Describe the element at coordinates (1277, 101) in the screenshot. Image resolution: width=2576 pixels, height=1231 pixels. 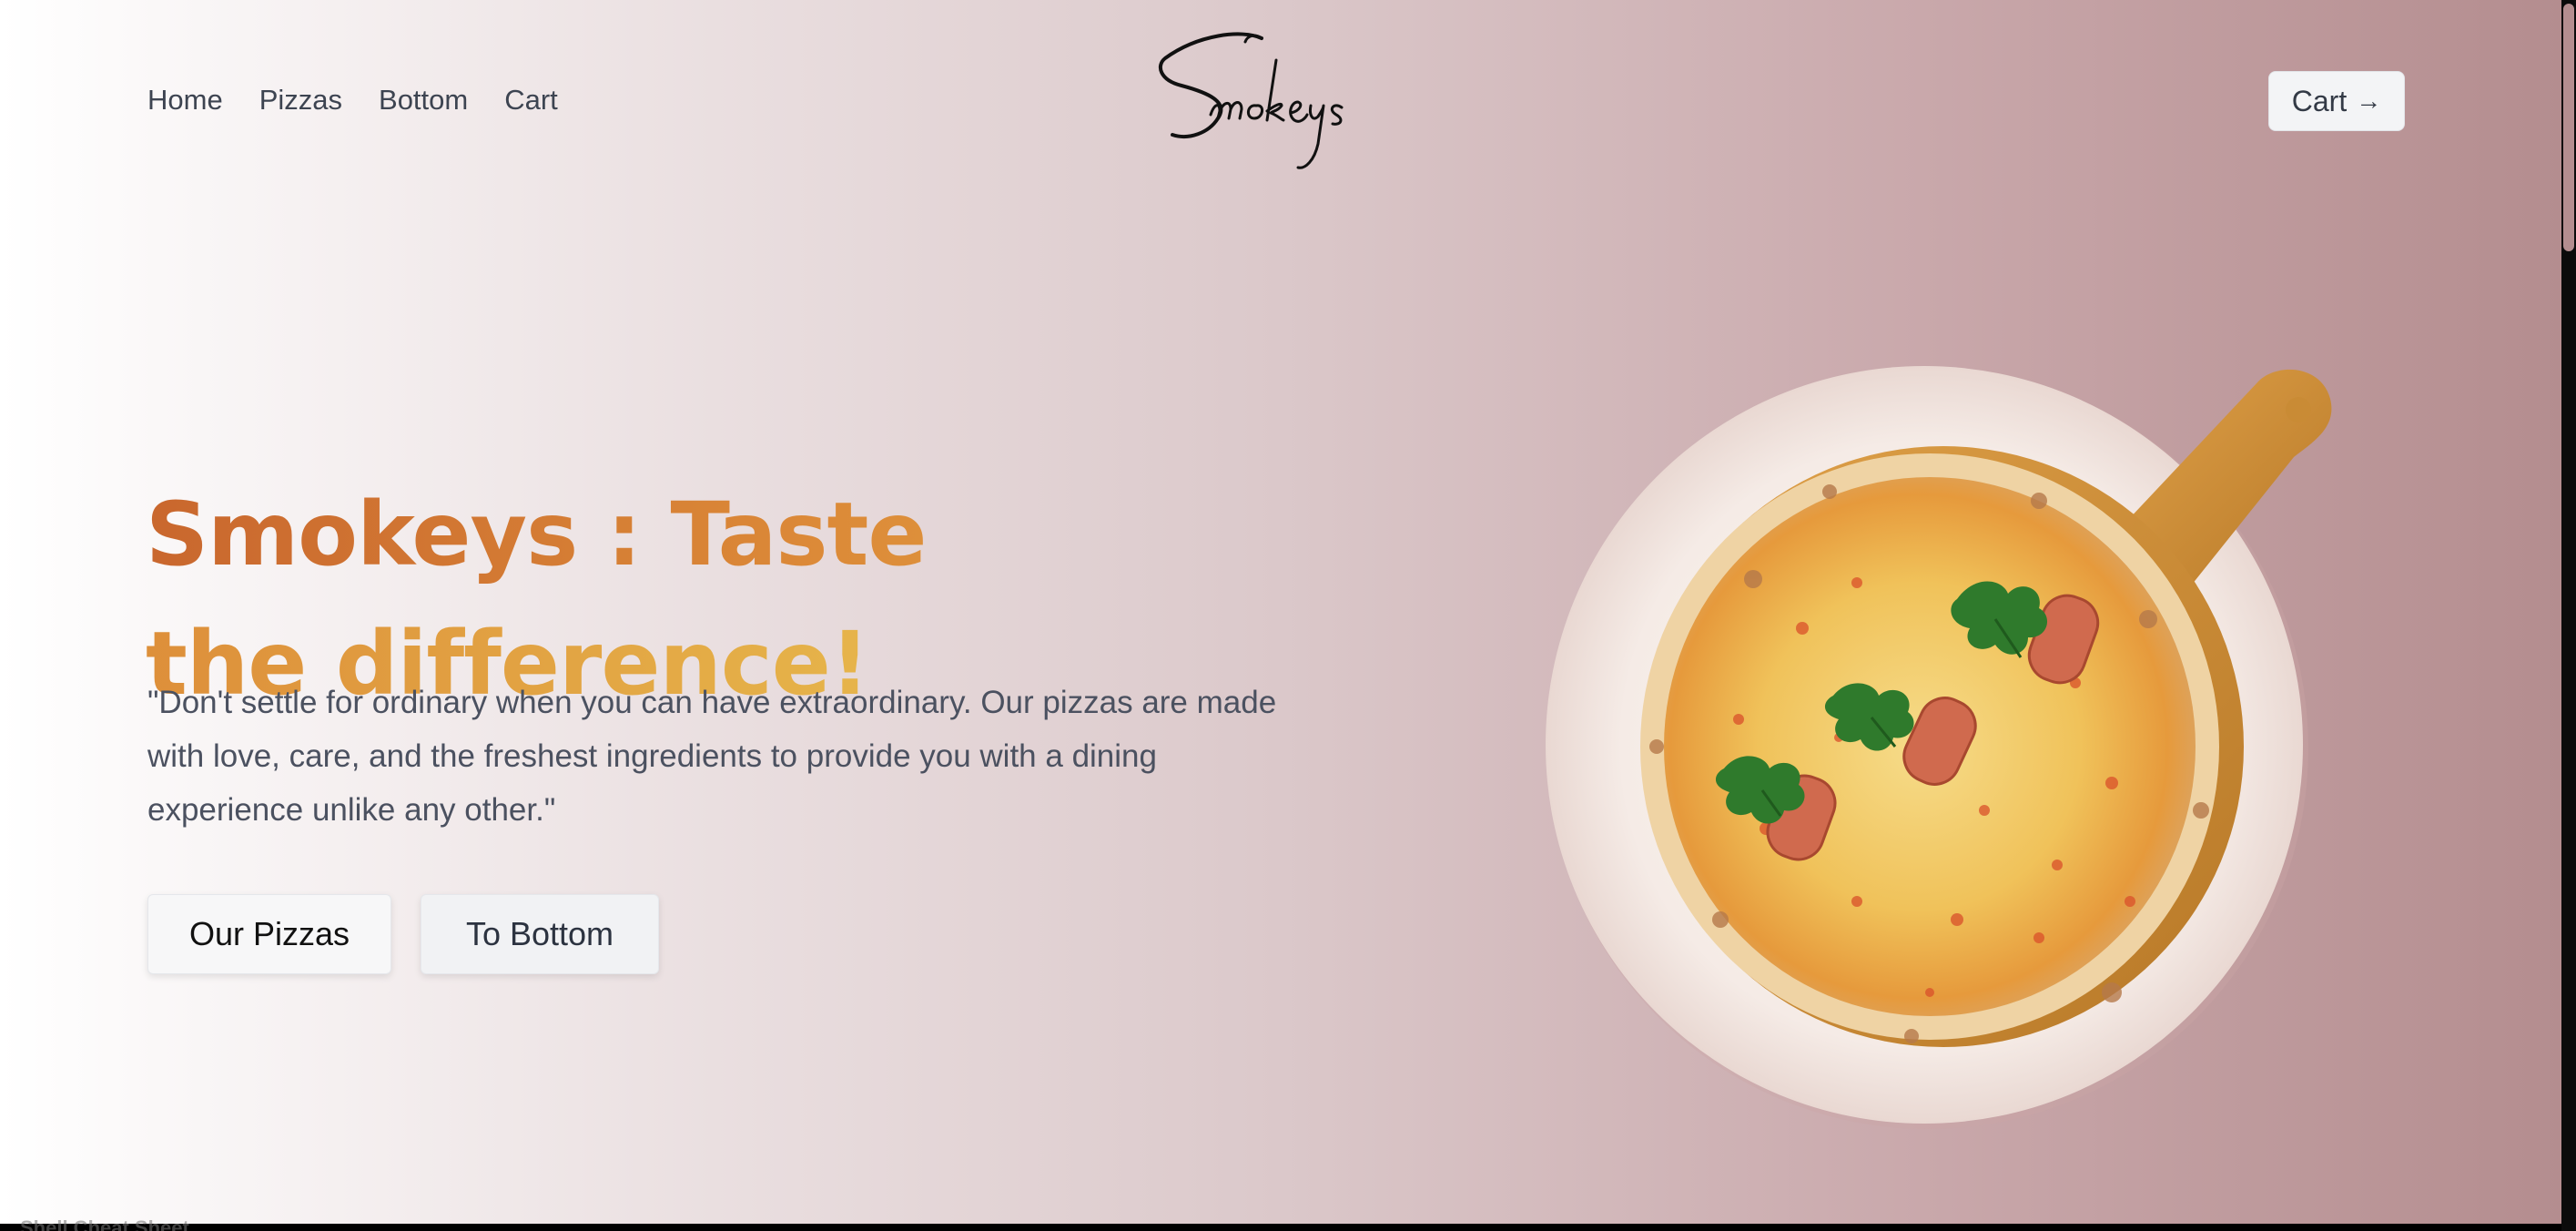
I see `smokeys-logo` at that location.